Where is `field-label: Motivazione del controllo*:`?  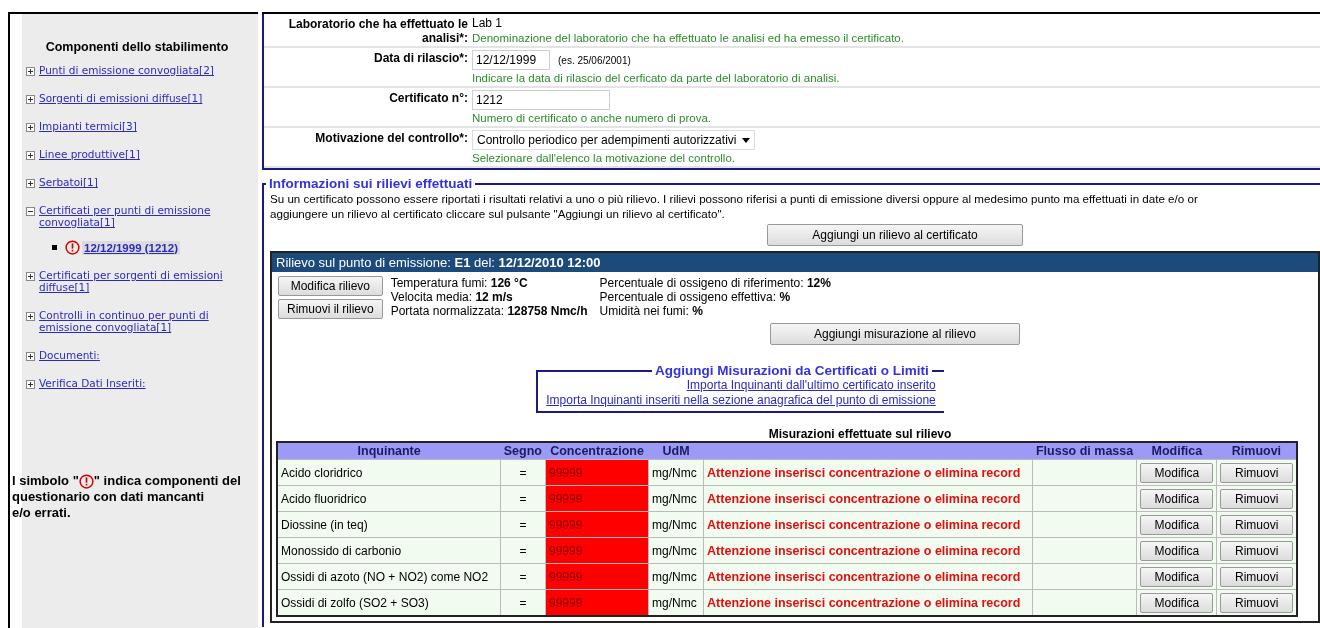
field-label: Motivazione del controllo*: is located at coordinates (391, 138).